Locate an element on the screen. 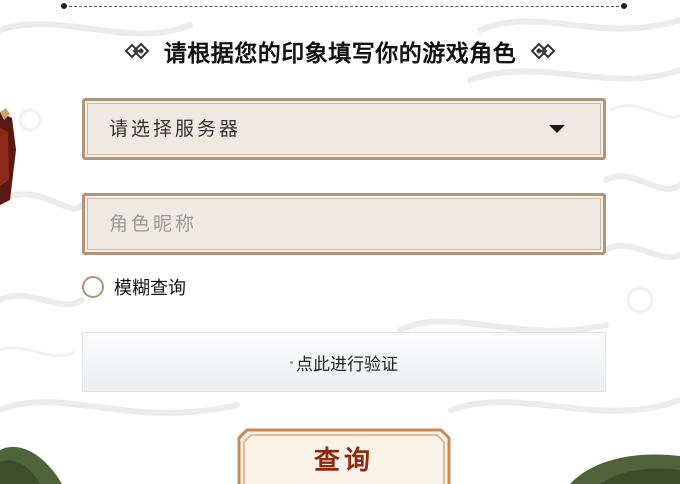  heading-text: 请根据您的印象填写你的游戏角色 is located at coordinates (340, 54).